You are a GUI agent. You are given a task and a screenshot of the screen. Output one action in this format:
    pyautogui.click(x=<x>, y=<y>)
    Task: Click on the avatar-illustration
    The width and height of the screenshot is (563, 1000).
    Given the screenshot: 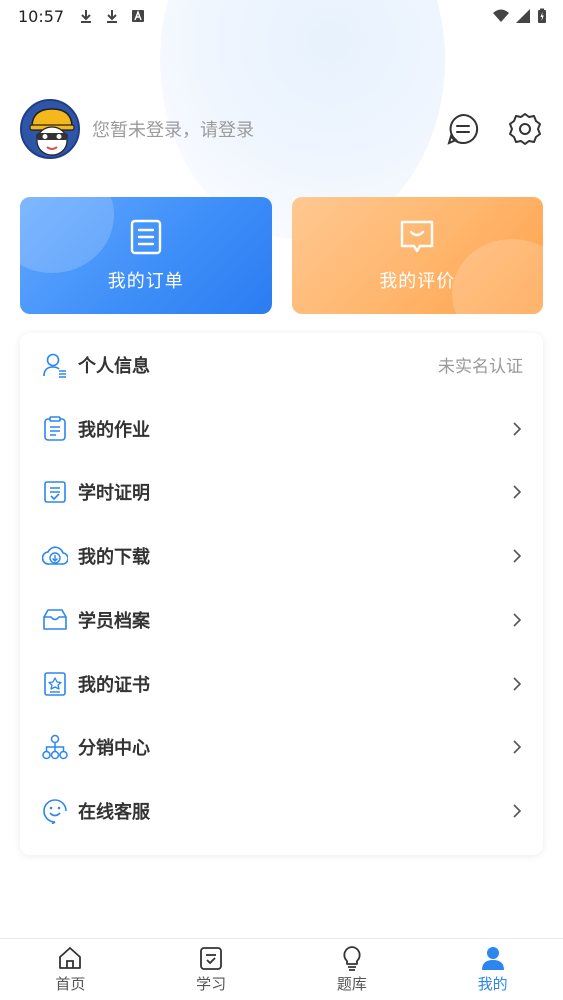 What is the action you would take?
    pyautogui.click(x=50, y=129)
    